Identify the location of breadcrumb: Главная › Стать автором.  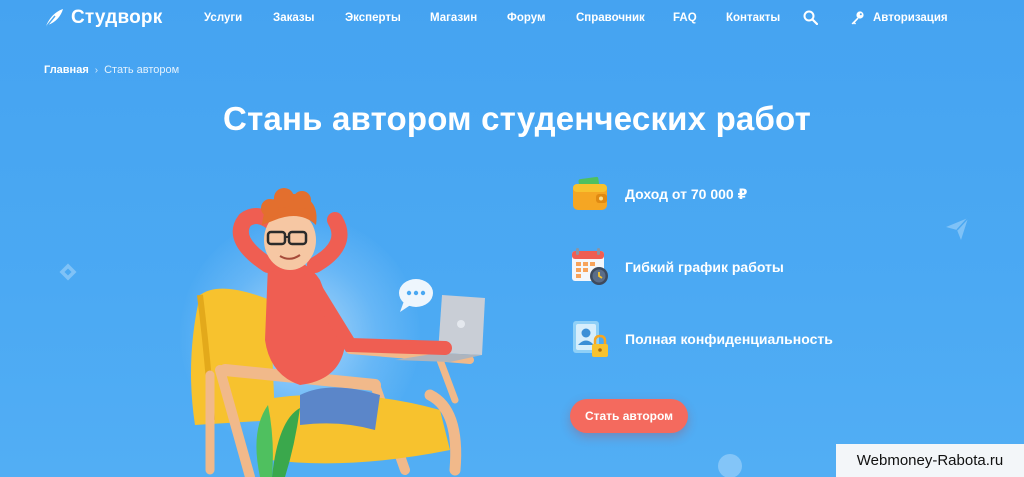
(111, 70).